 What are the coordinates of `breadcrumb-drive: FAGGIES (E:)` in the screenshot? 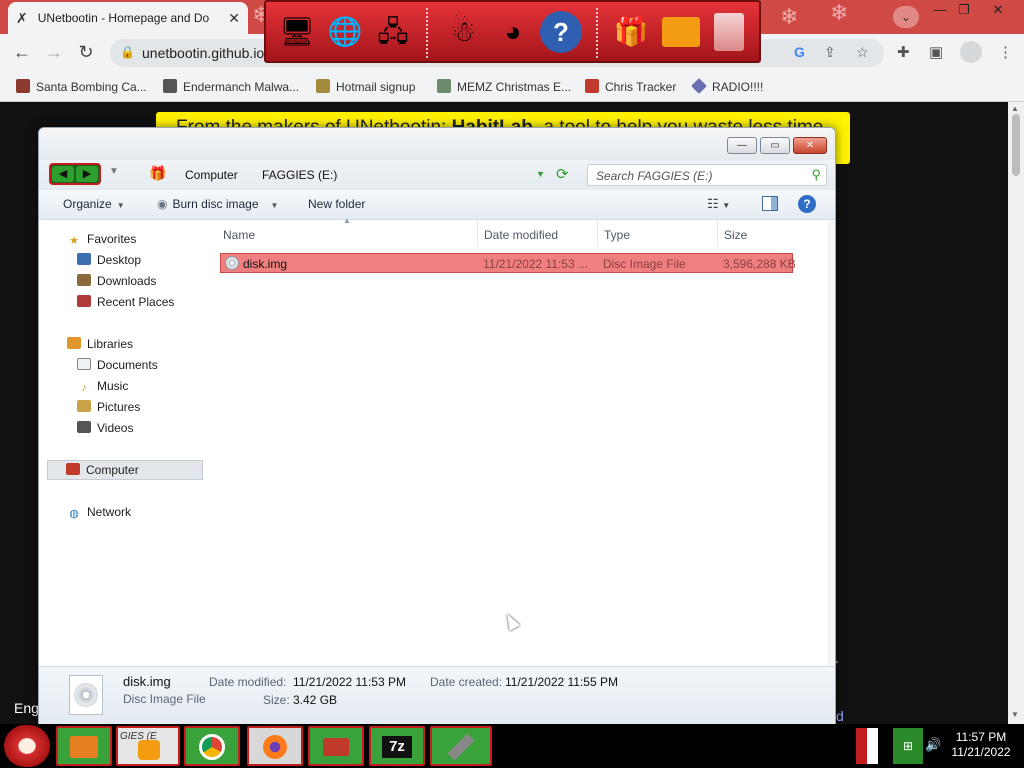 It's located at (299, 175).